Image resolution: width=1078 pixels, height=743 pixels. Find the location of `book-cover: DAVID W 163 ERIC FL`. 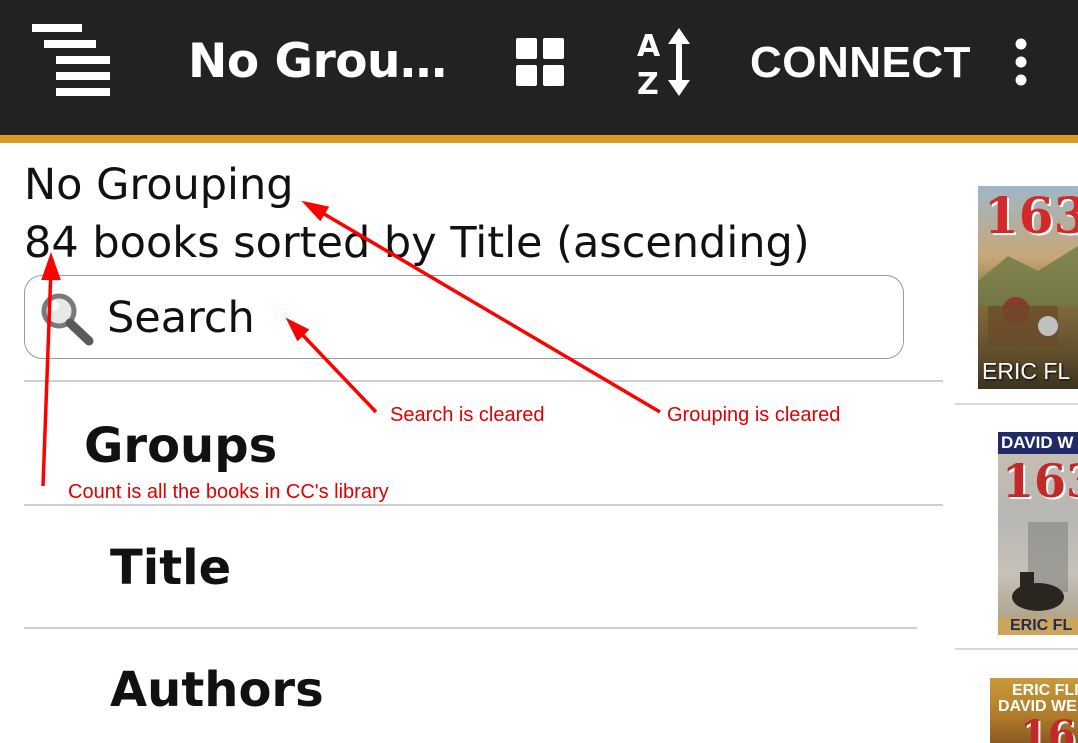

book-cover: DAVID W 163 ERIC FL is located at coordinates (1038, 533).